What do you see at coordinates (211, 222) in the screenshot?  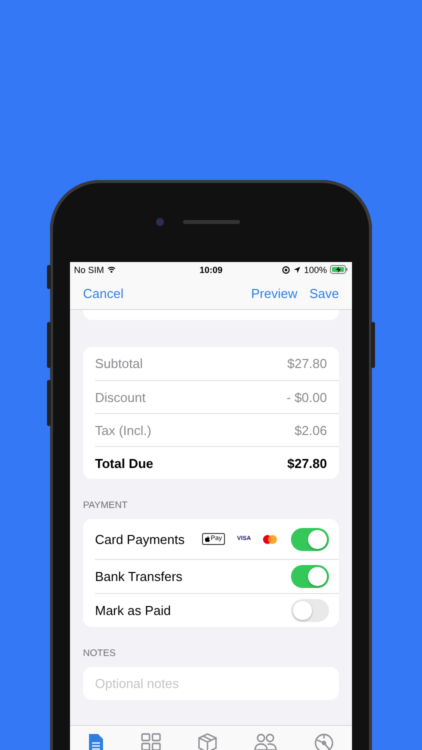 I see `speaker-grille` at bounding box center [211, 222].